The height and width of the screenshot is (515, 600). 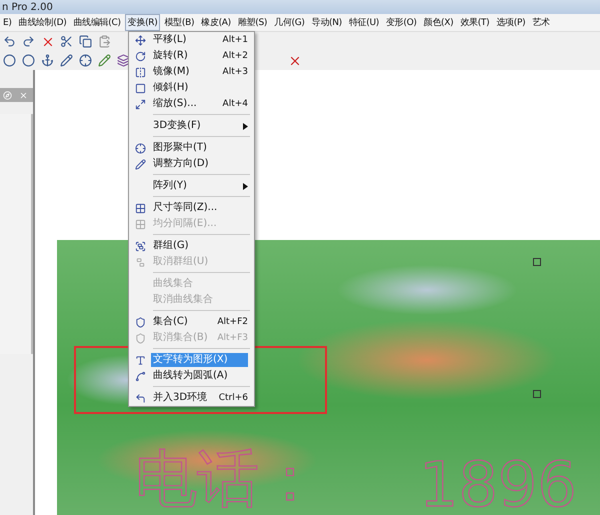 What do you see at coordinates (199, 148) in the screenshot?
I see `menu-item: 图形聚中(T)` at bounding box center [199, 148].